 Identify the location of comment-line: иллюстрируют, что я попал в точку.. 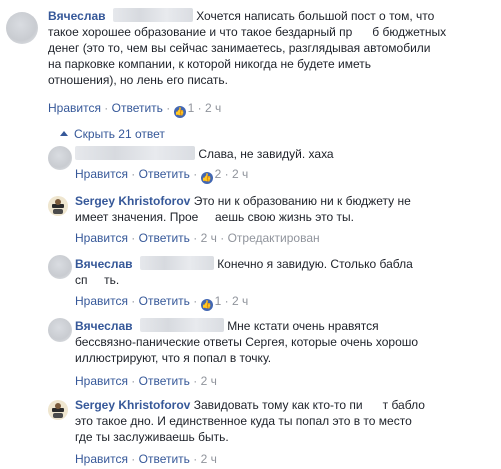
(173, 358).